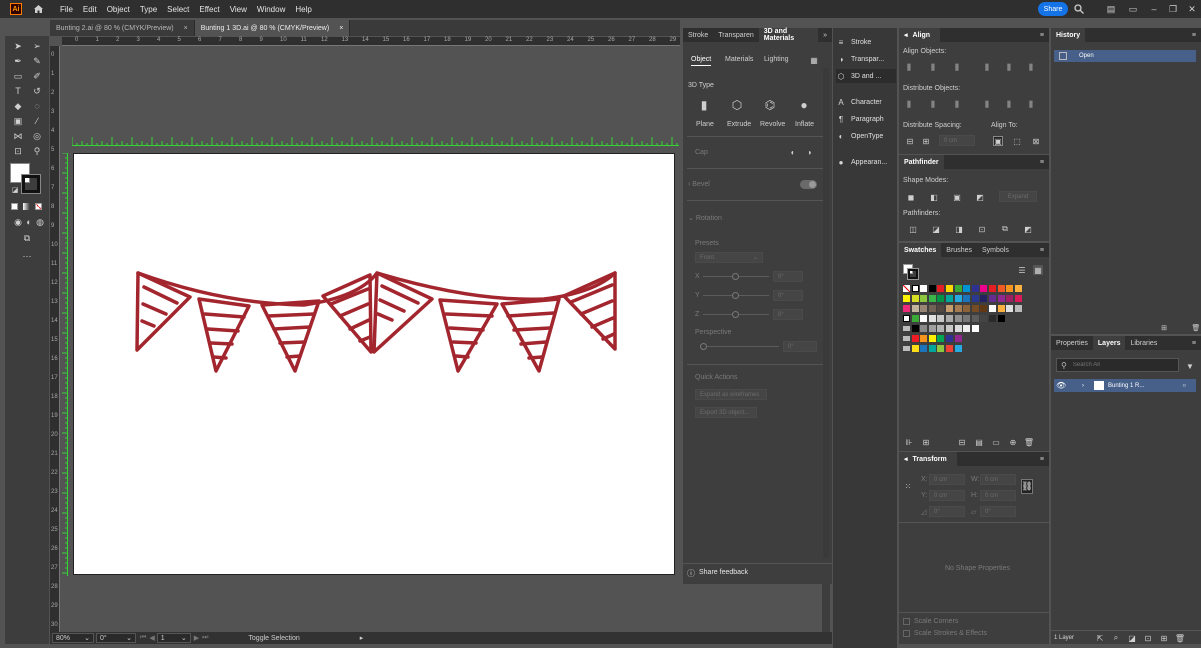 This screenshot has width=1201, height=648. What do you see at coordinates (1196, 328) in the screenshot?
I see `delete-state-icon: 🗑` at bounding box center [1196, 328].